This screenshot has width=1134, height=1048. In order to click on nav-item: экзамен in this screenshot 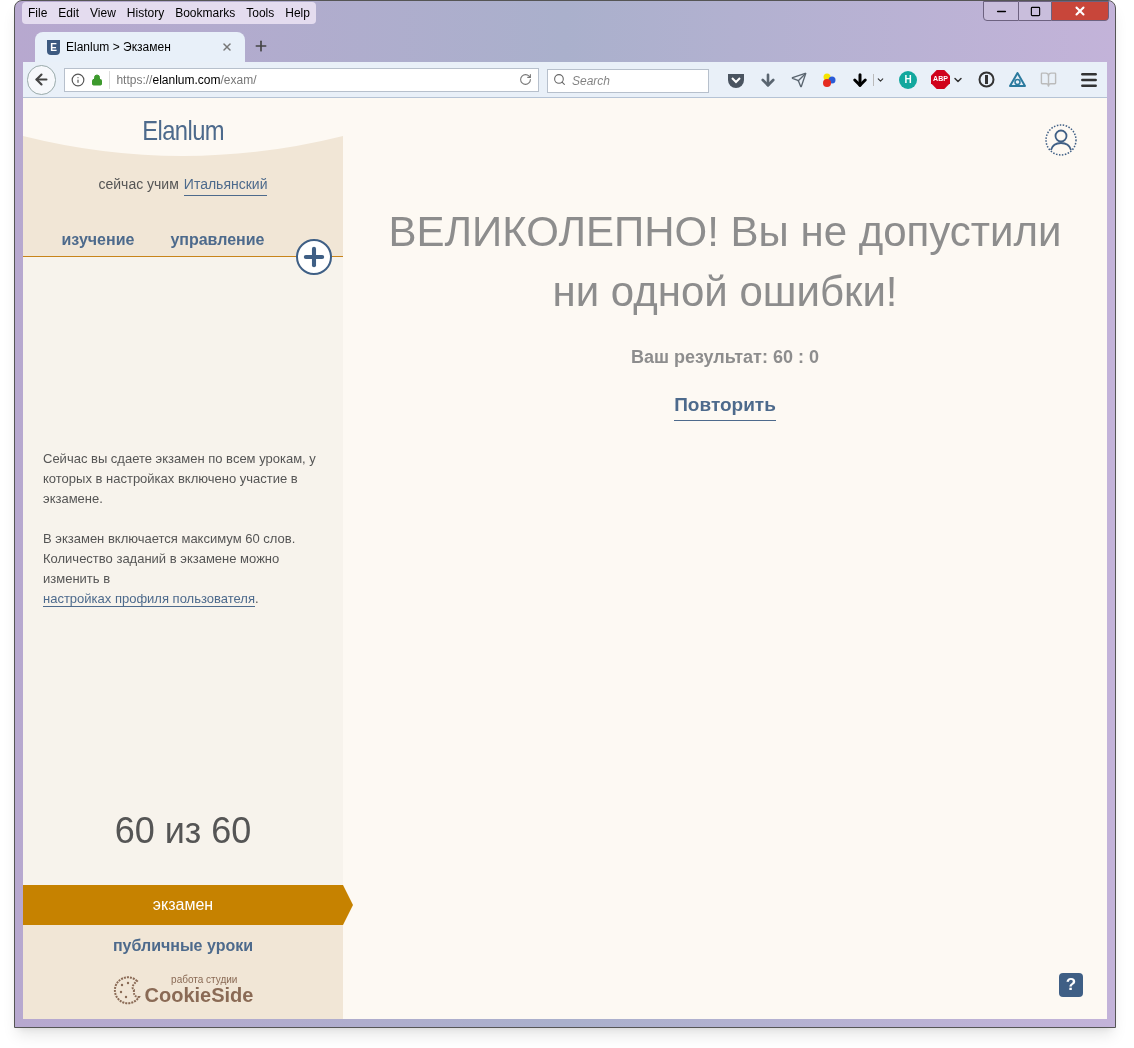, I will do `click(188, 905)`.